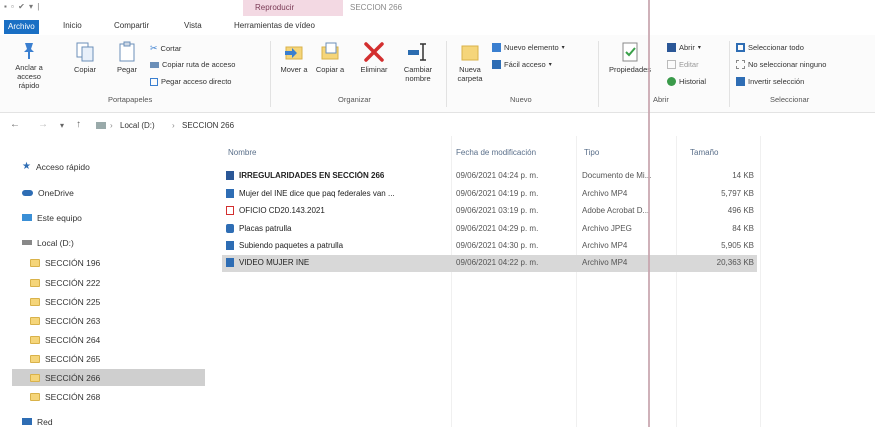  What do you see at coordinates (770, 81) in the screenshot?
I see `invert-selection-button: Invertir selección` at bounding box center [770, 81].